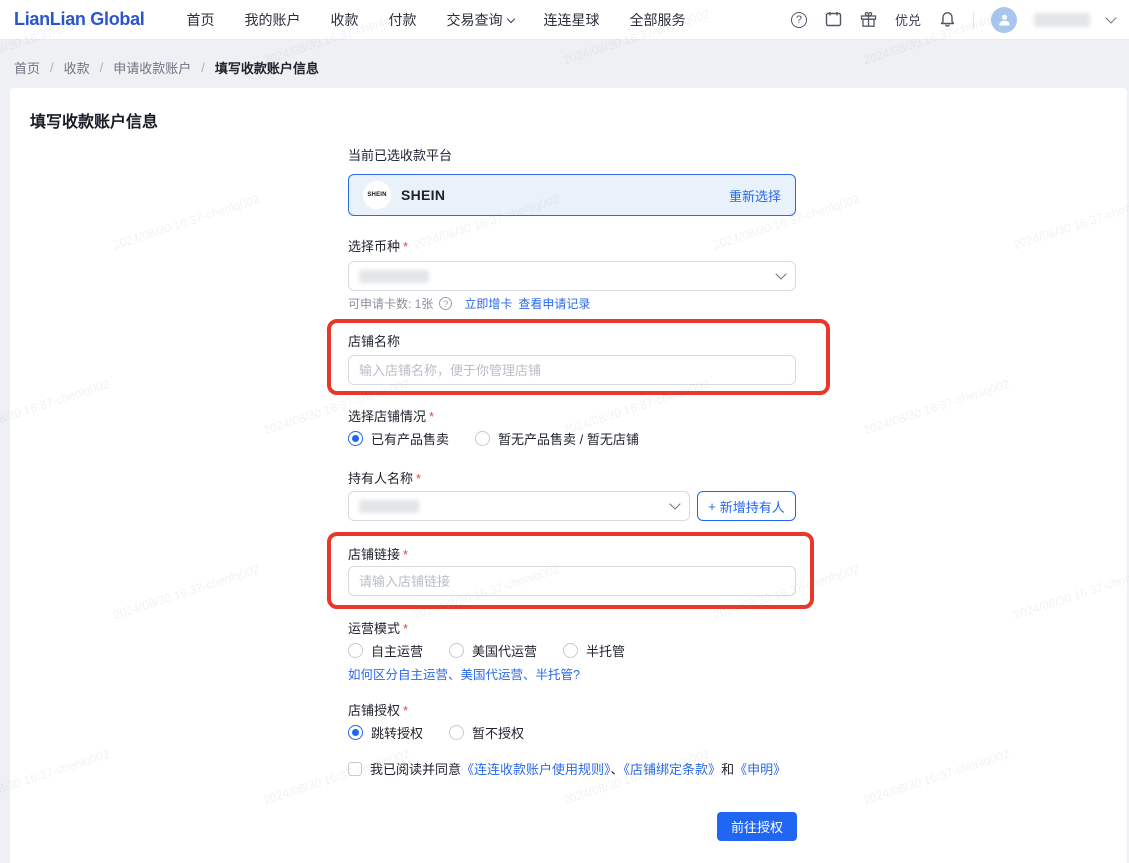 Image resolution: width=1129 pixels, height=863 pixels. I want to click on currency-label: 选择币种 *, so click(378, 246).